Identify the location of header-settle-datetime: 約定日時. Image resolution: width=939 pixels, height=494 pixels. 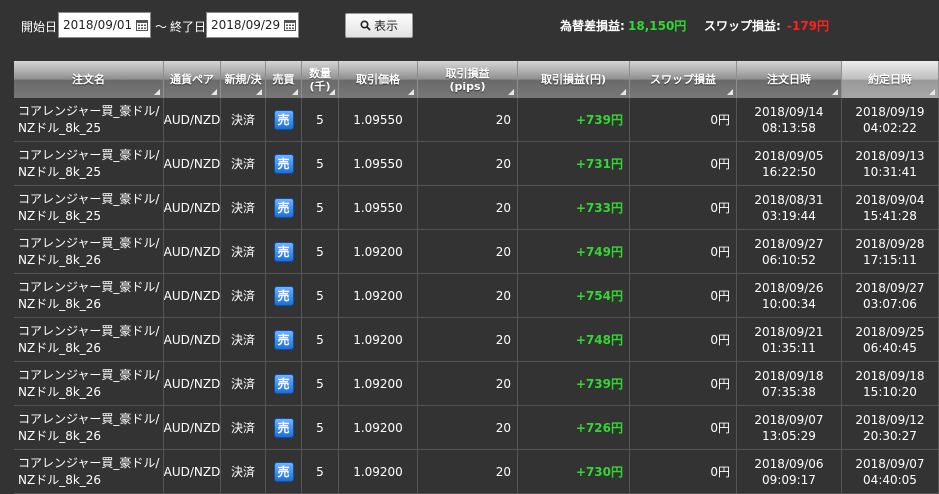
(890, 79).